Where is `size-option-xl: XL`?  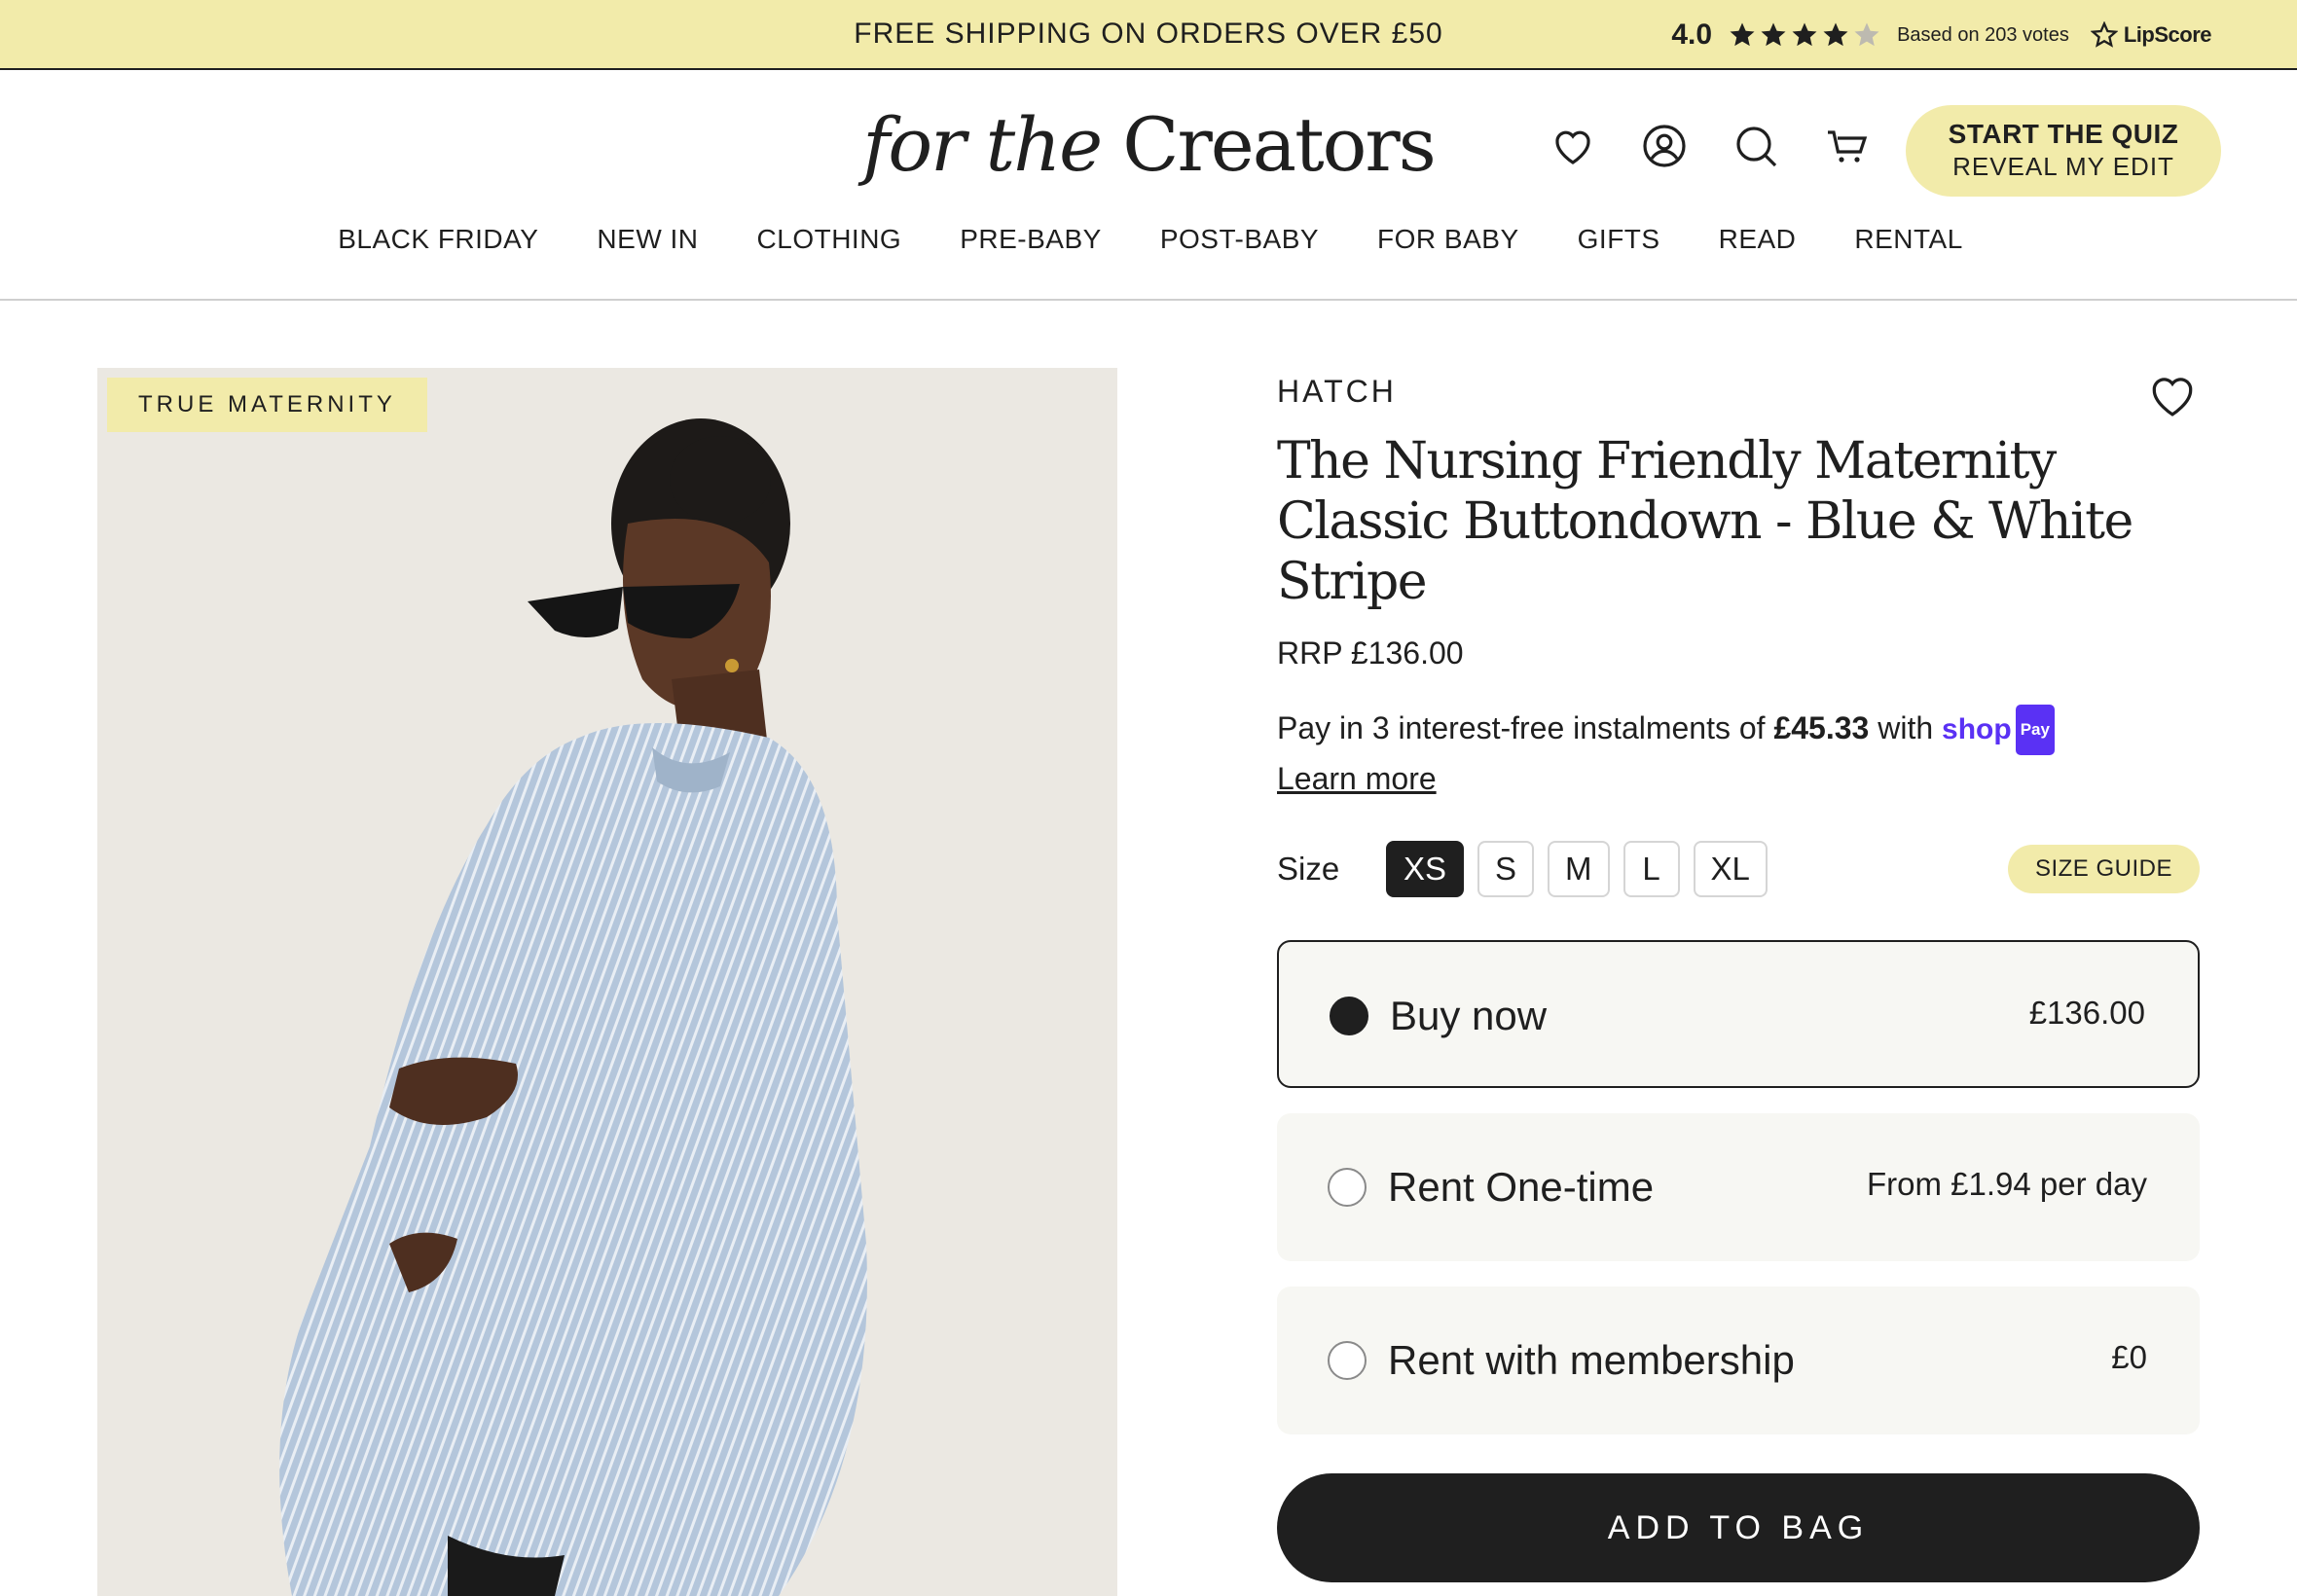
size-option-xl: XL is located at coordinates (1730, 869).